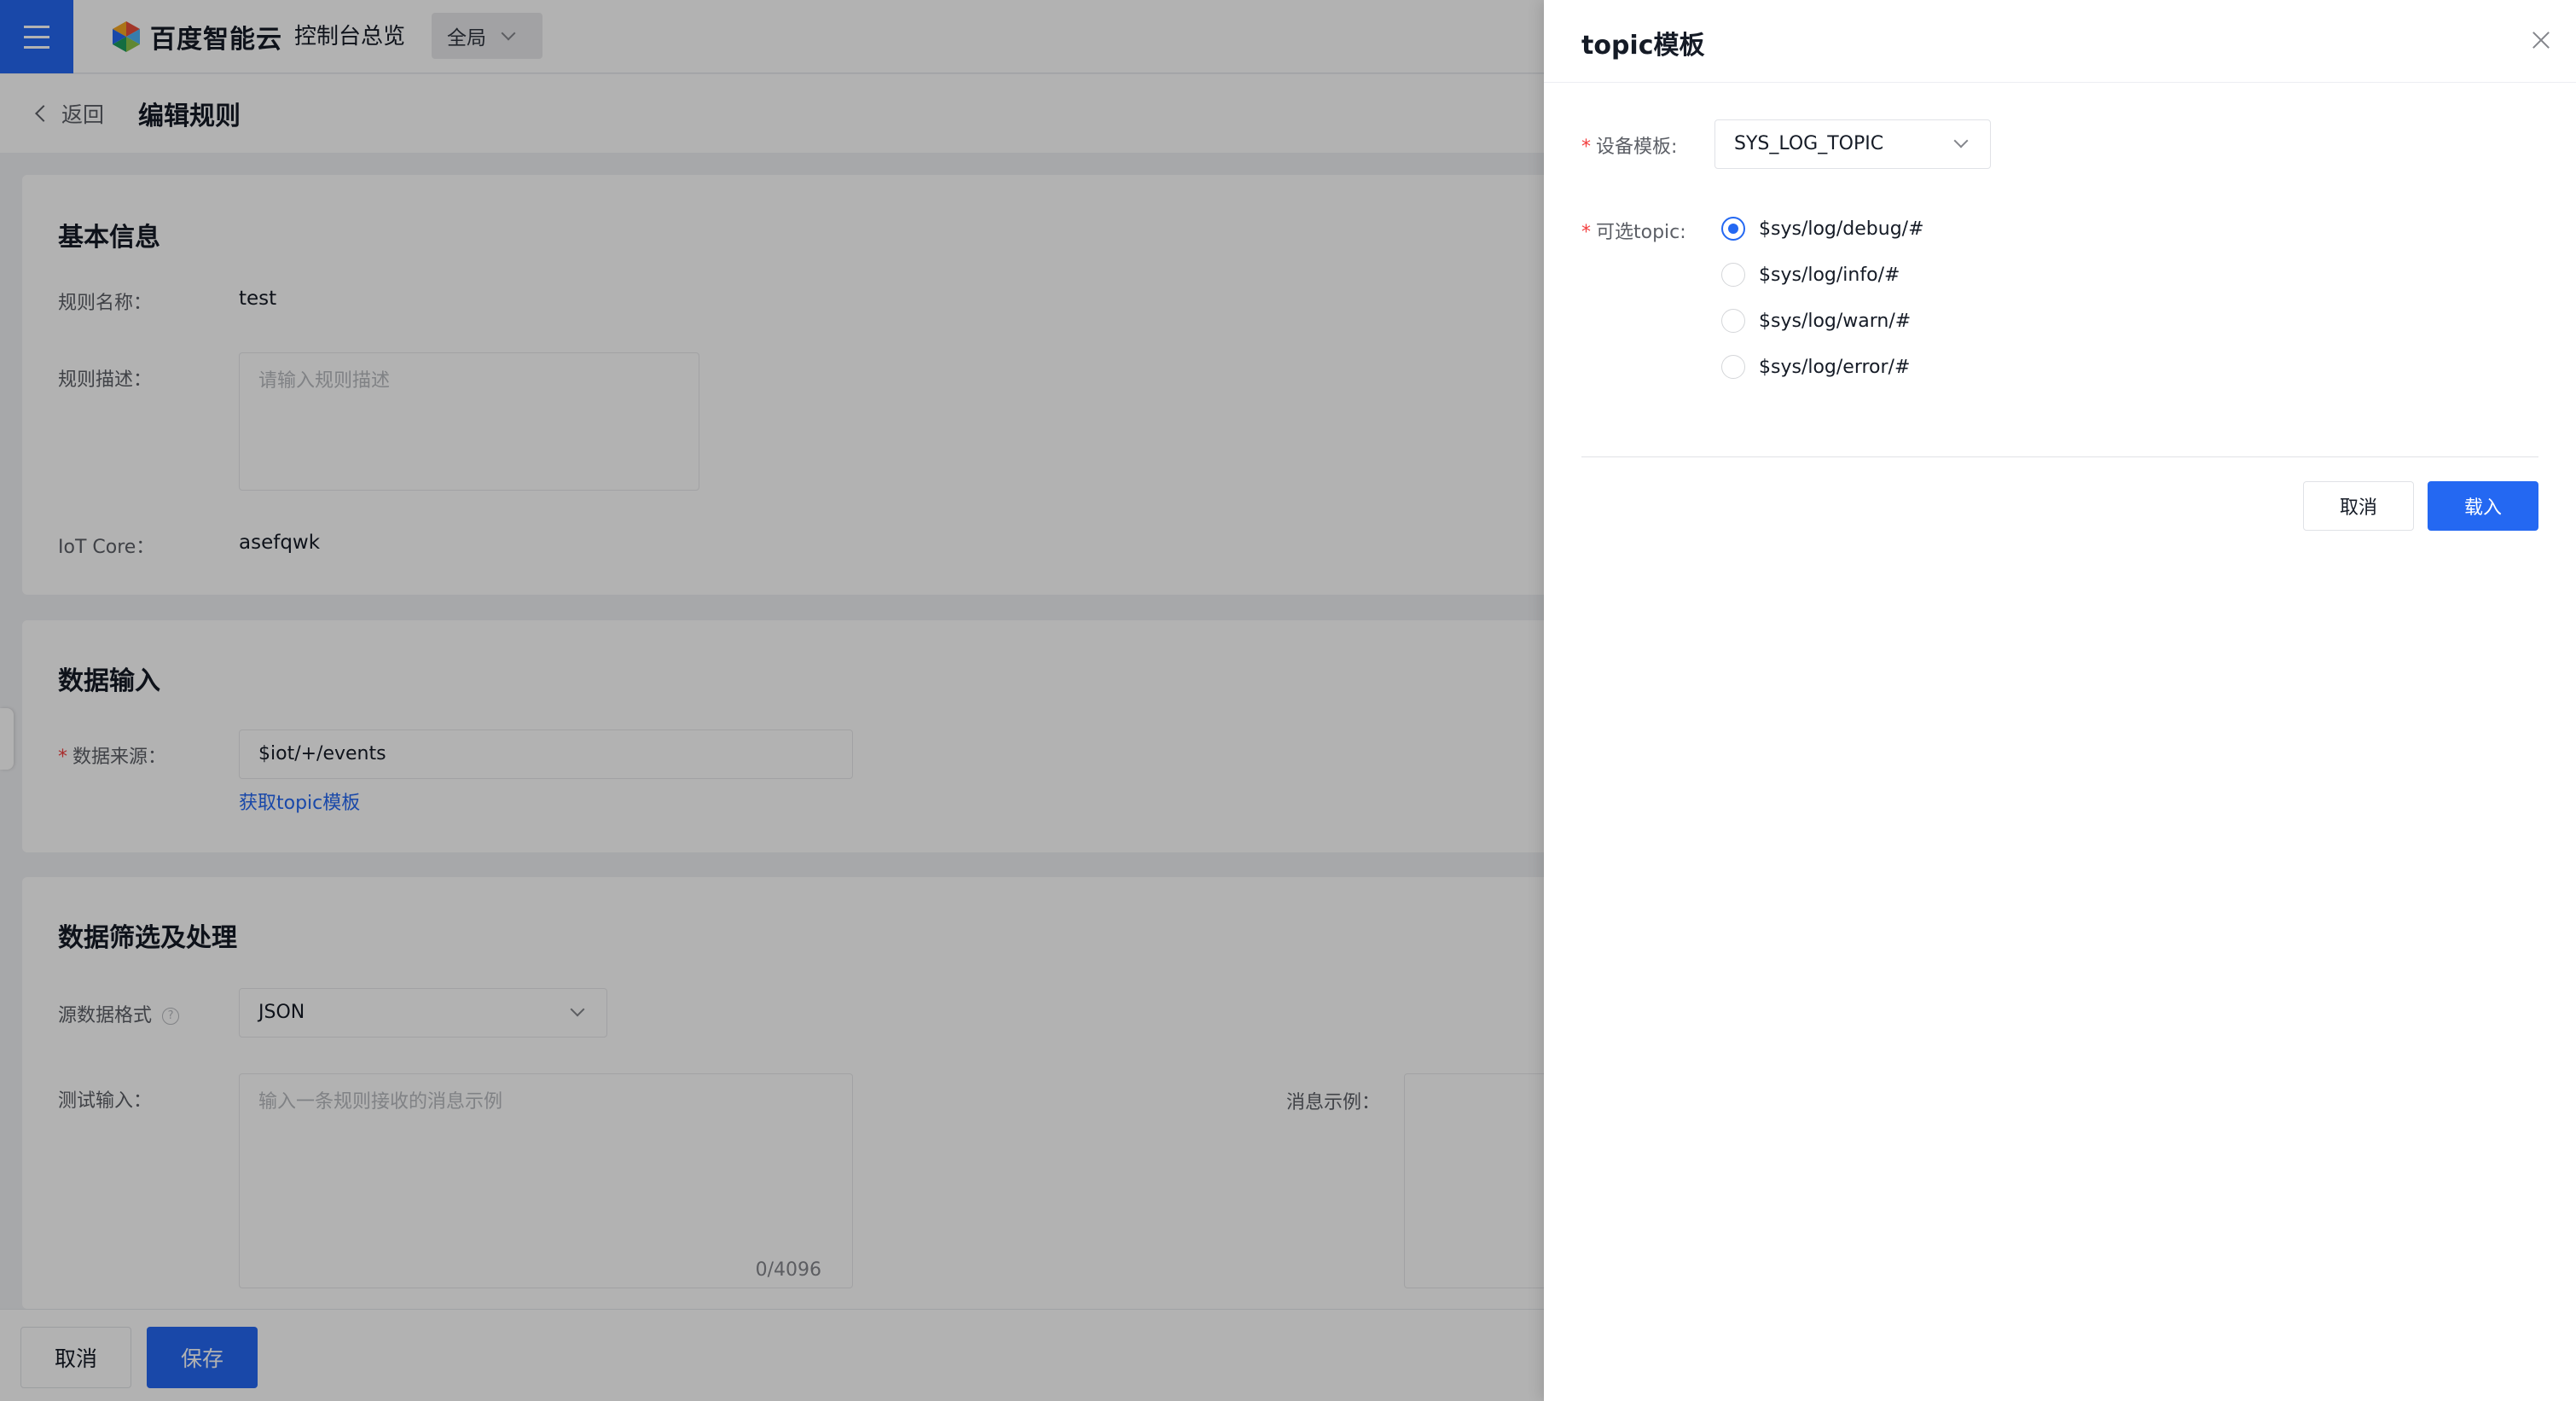  Describe the element at coordinates (2060, 82) in the screenshot. I see `drawer-header-divider` at that location.